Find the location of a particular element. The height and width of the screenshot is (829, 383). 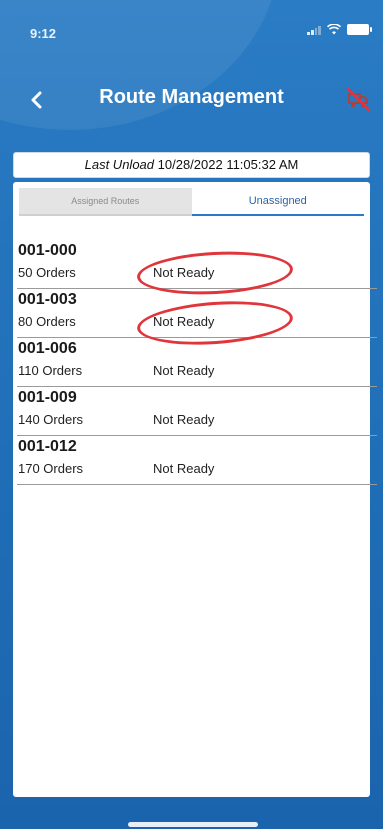

status-time: 9:12 is located at coordinates (43, 33).